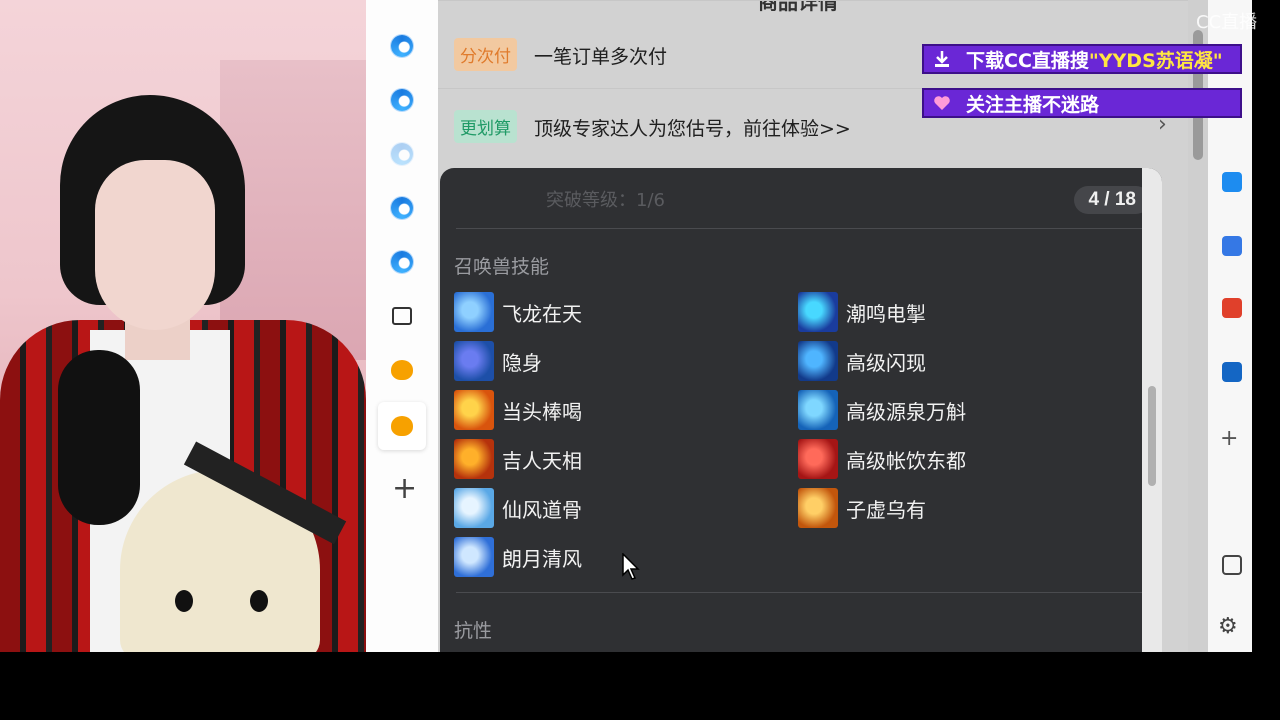  Describe the element at coordinates (886, 362) in the screenshot. I see `skill-name: 高级闪现` at that location.